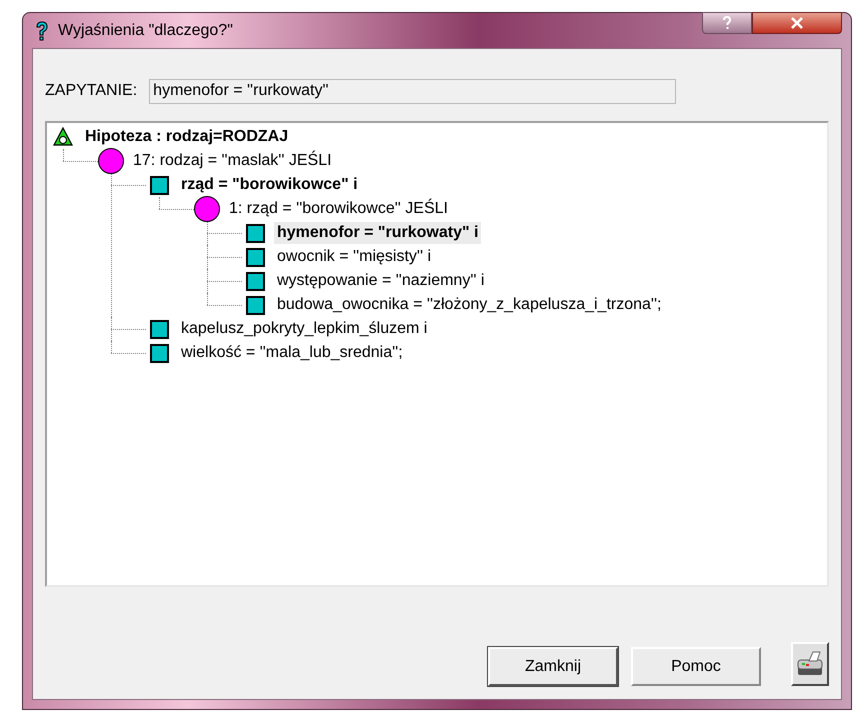 The width and height of the screenshot is (856, 714). Describe the element at coordinates (187, 137) in the screenshot. I see `tree-item: Hipoteza : rodzaj=RODZAJ` at that location.